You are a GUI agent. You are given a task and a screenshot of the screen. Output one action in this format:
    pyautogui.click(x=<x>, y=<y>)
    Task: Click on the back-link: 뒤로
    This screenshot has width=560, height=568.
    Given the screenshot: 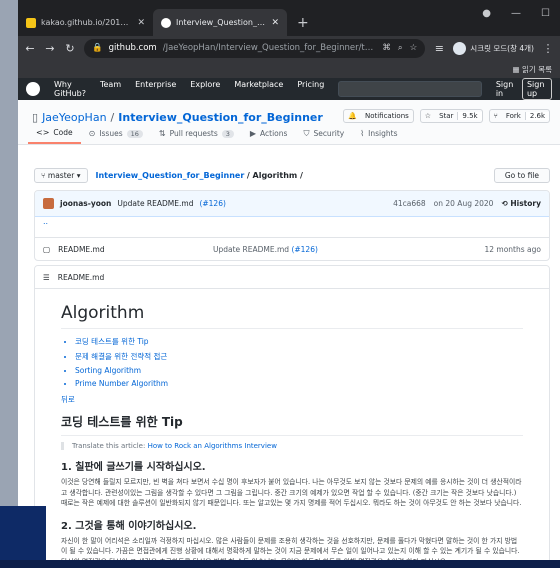 What is the action you would take?
    pyautogui.click(x=292, y=399)
    